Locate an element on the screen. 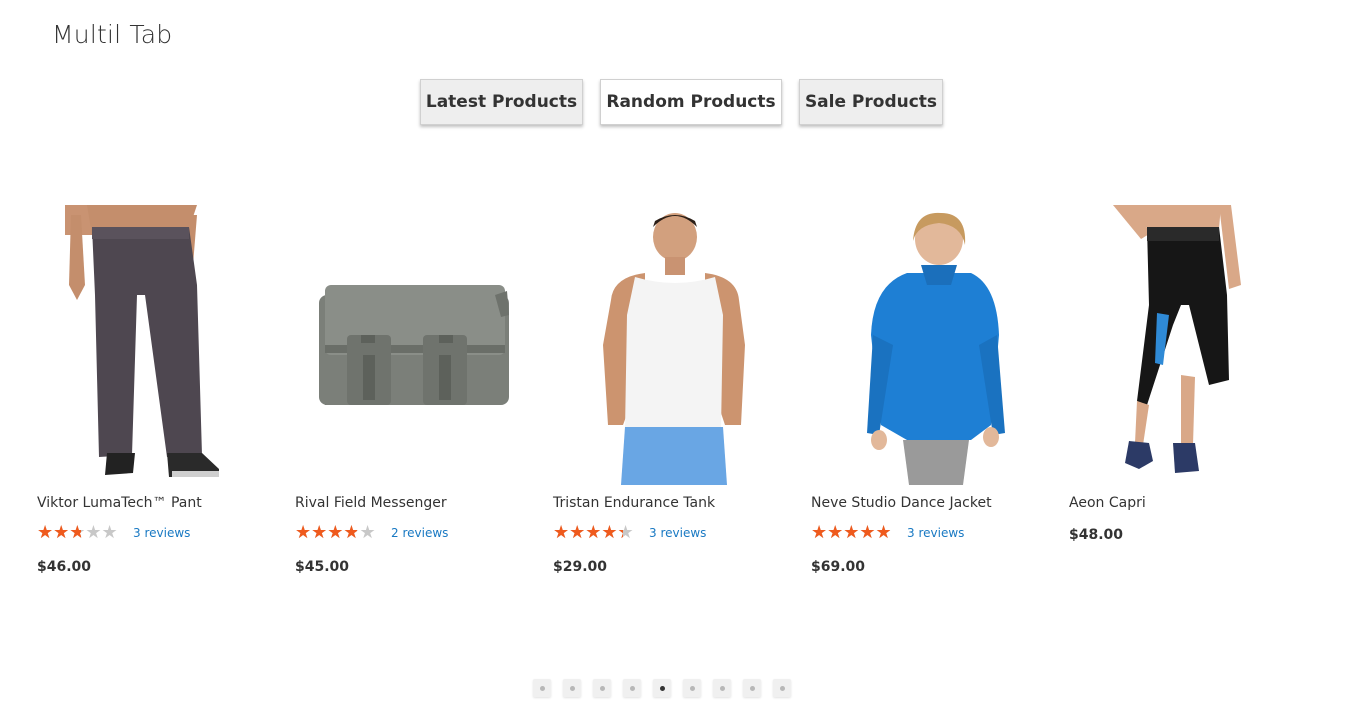 The width and height of the screenshot is (1346, 717). product-name-link: Rival Field Messenger is located at coordinates (420, 503).